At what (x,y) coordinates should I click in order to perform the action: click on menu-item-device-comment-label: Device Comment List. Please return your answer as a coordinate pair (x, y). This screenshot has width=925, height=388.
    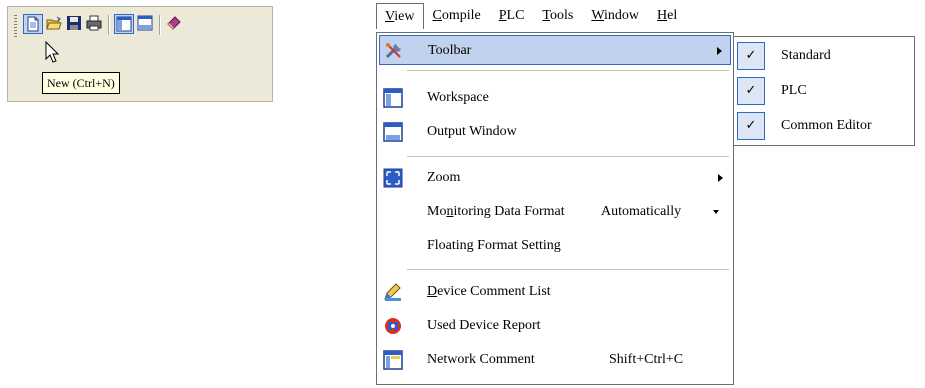
    Looking at the image, I should click on (489, 292).